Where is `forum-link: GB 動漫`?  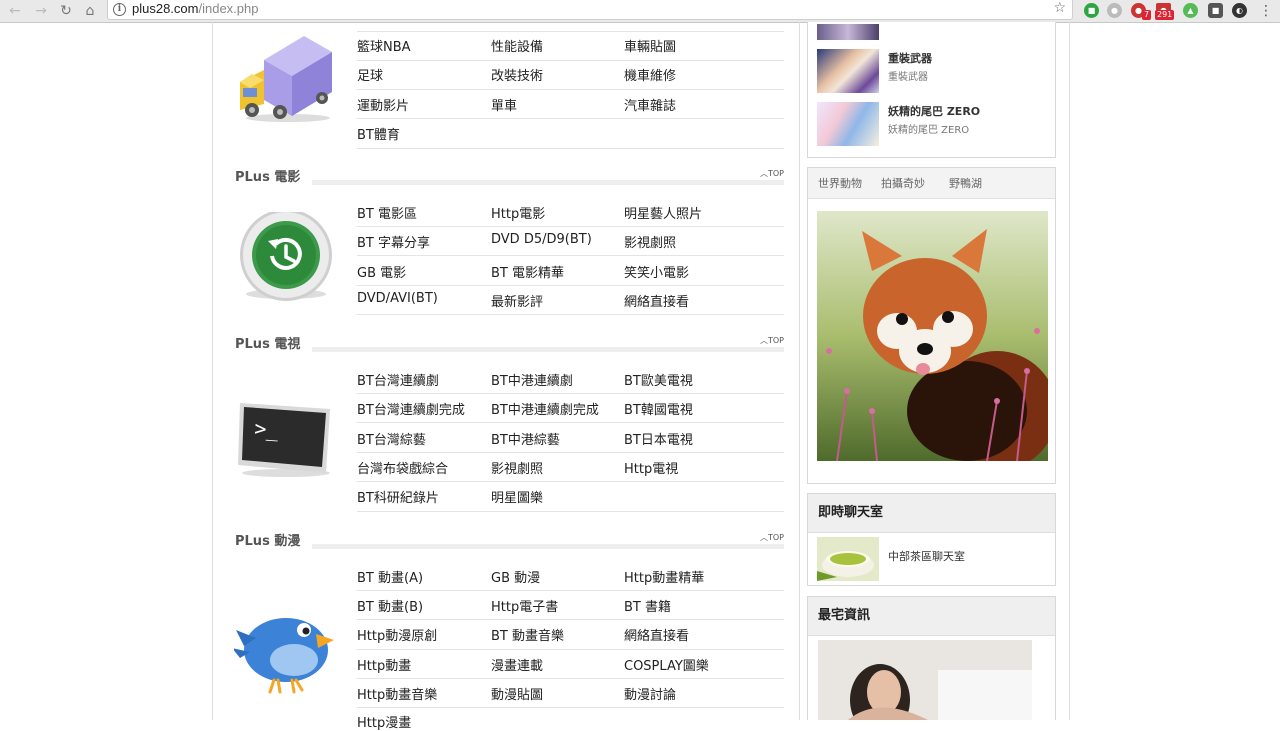 forum-link: GB 動漫 is located at coordinates (515, 576).